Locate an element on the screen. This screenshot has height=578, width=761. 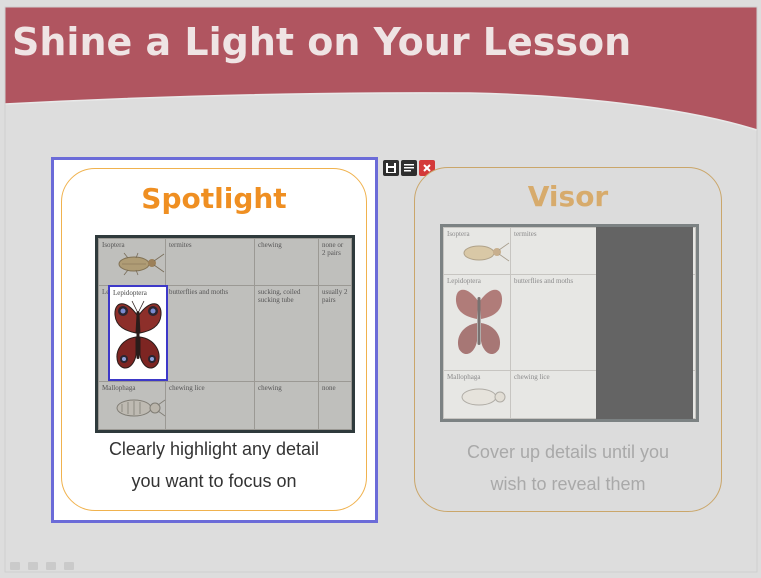
table-cell: butterflies and moths is located at coordinates (555, 322).